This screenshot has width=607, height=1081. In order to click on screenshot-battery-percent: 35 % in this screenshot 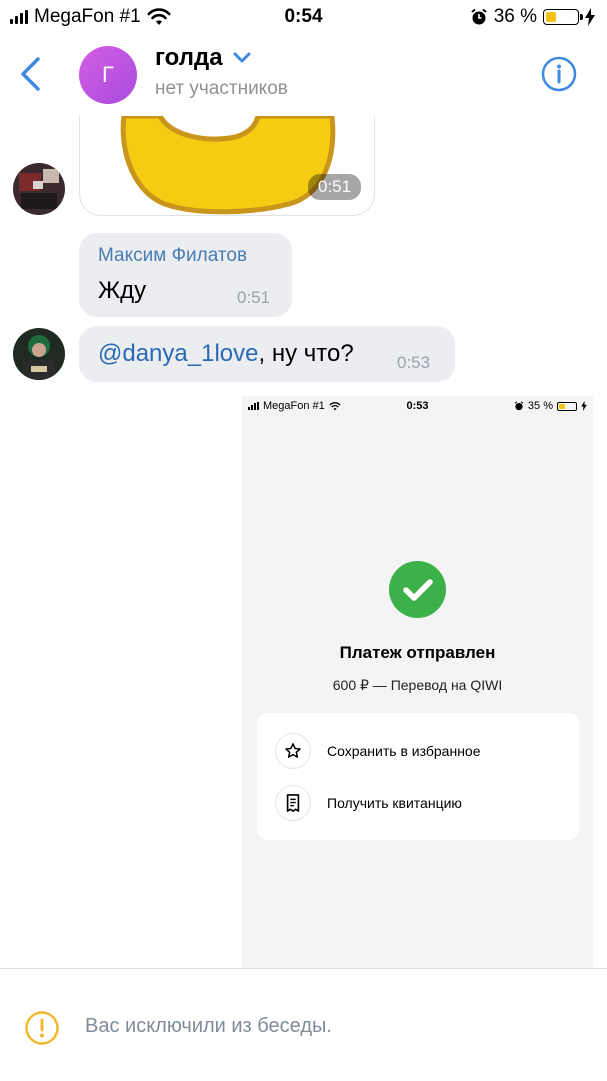, I will do `click(540, 406)`.